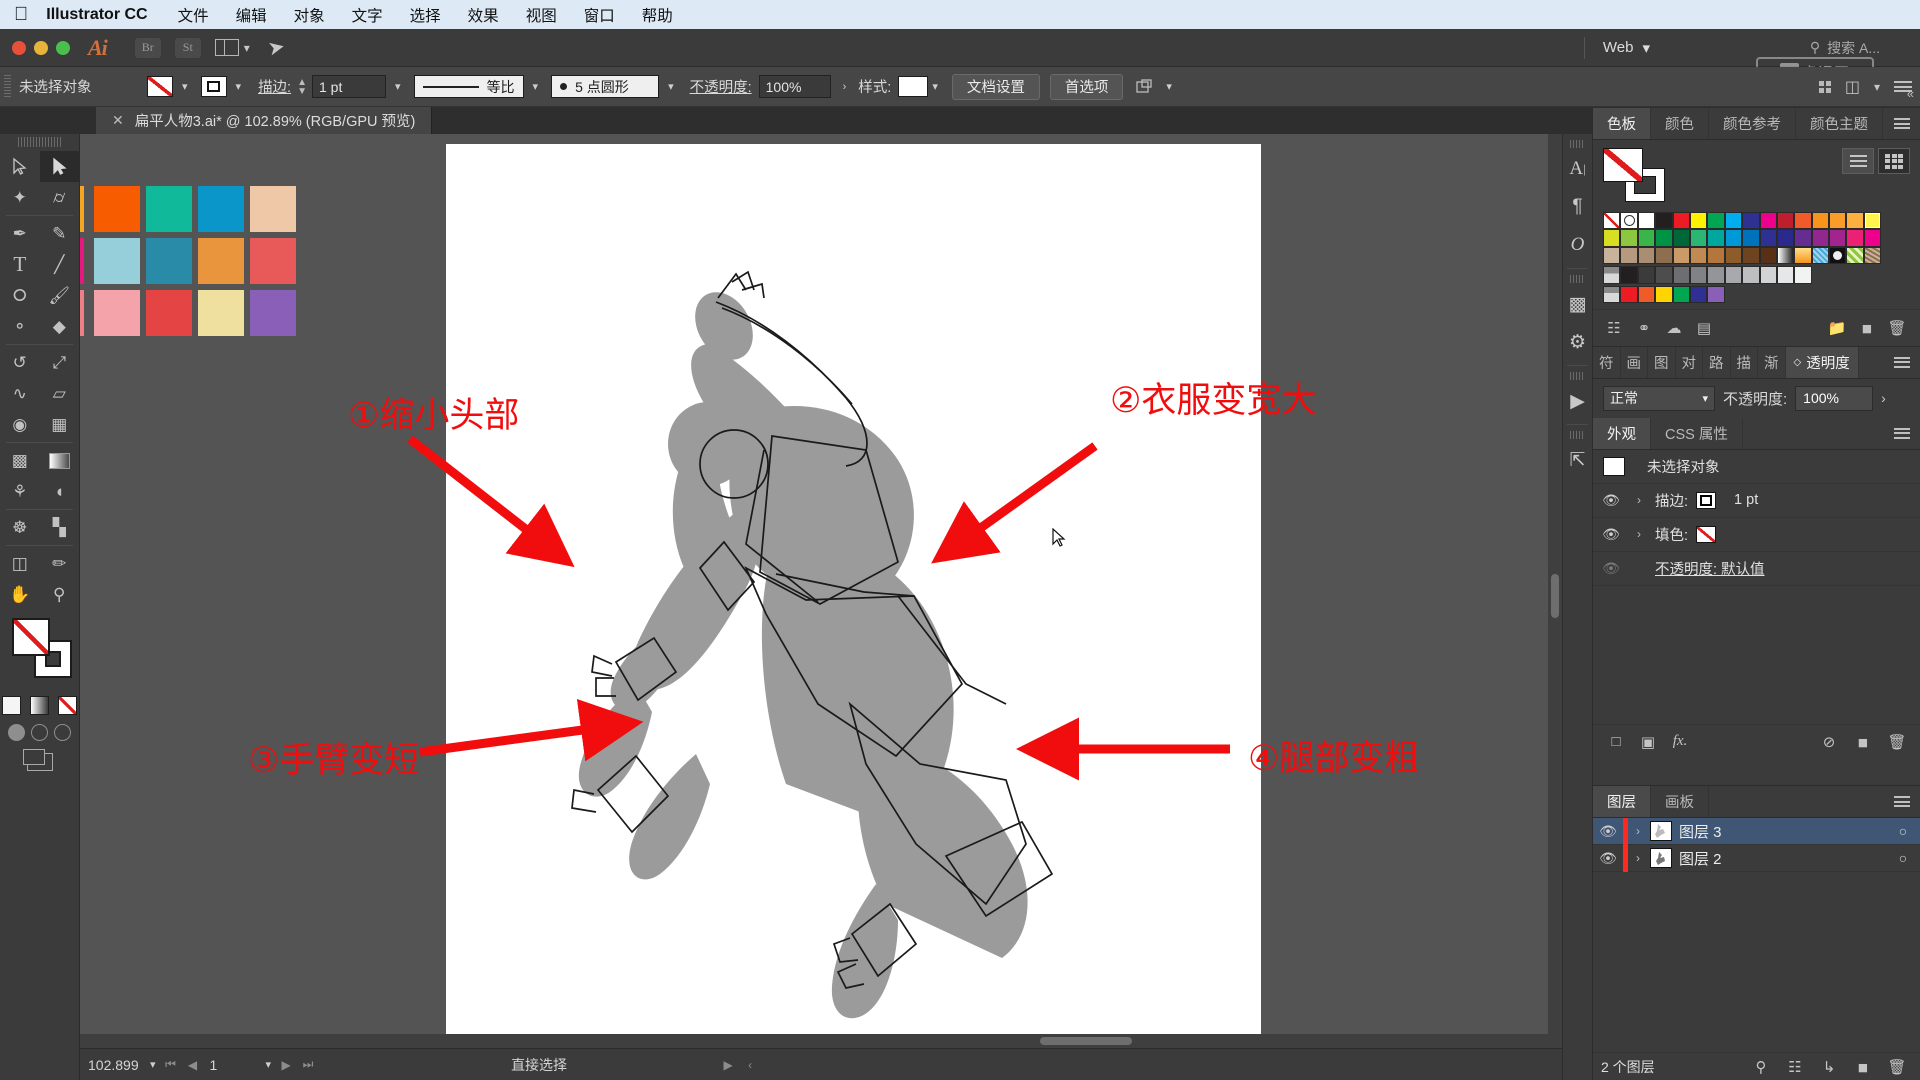 The image size is (1920, 1080). What do you see at coordinates (1897, 1067) in the screenshot?
I see `delete-layer-icon: 🗑` at bounding box center [1897, 1067].